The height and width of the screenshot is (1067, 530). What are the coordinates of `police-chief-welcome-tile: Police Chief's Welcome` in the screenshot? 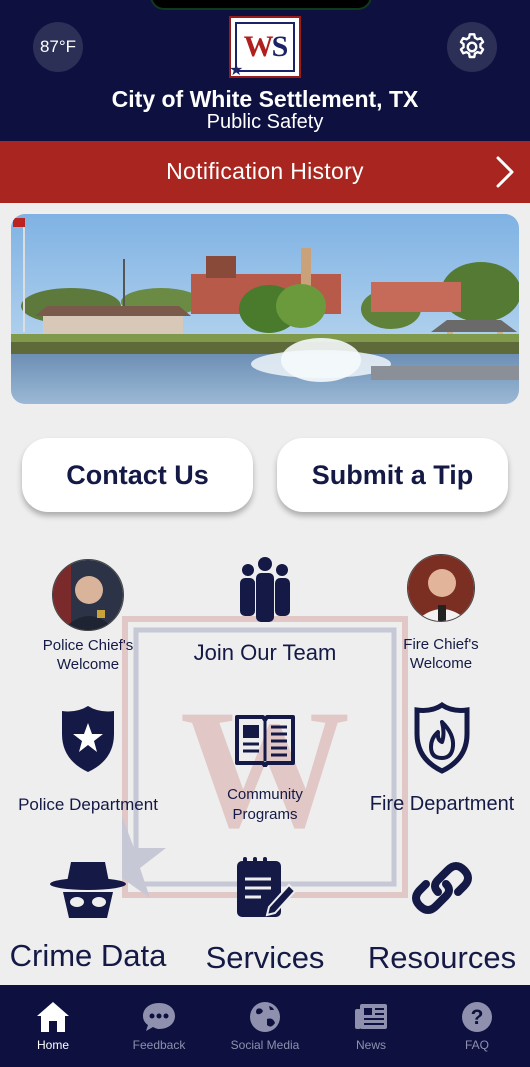 It's located at (88, 616).